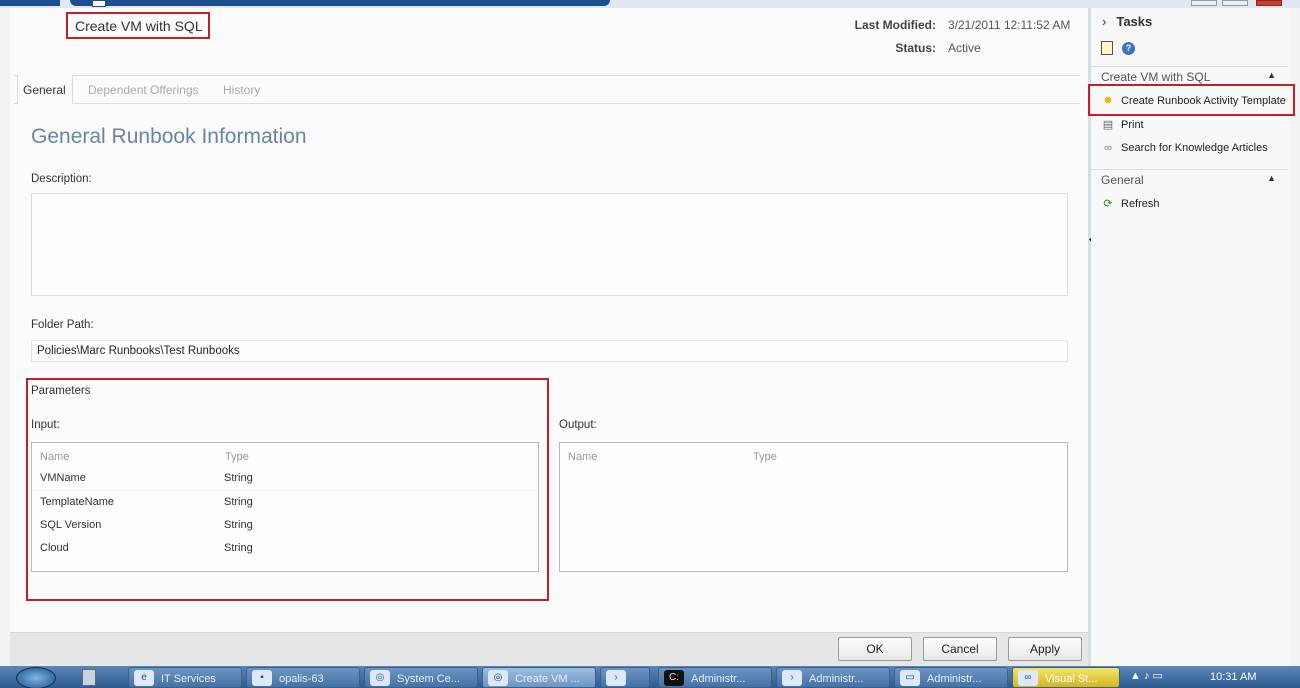  Describe the element at coordinates (549, 649) in the screenshot. I see `dialog-button-bar: OK Cancel Apply` at that location.